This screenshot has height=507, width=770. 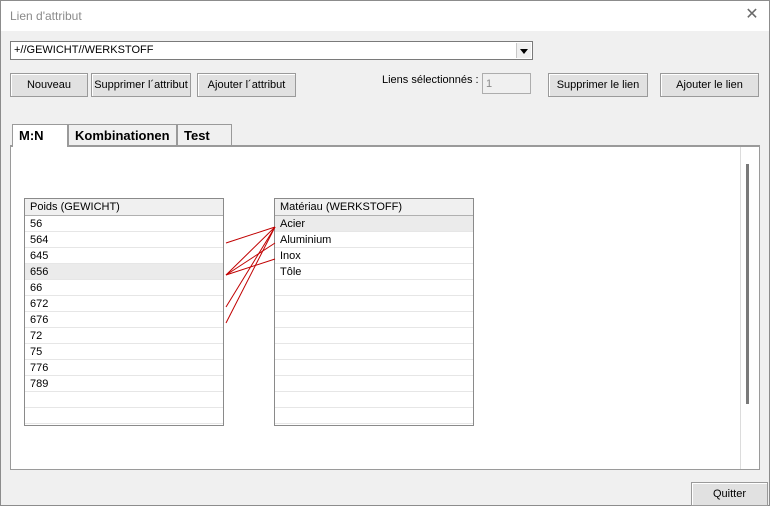 I want to click on material-listbox-header: Matériau (WERKSTOFF), so click(x=374, y=207).